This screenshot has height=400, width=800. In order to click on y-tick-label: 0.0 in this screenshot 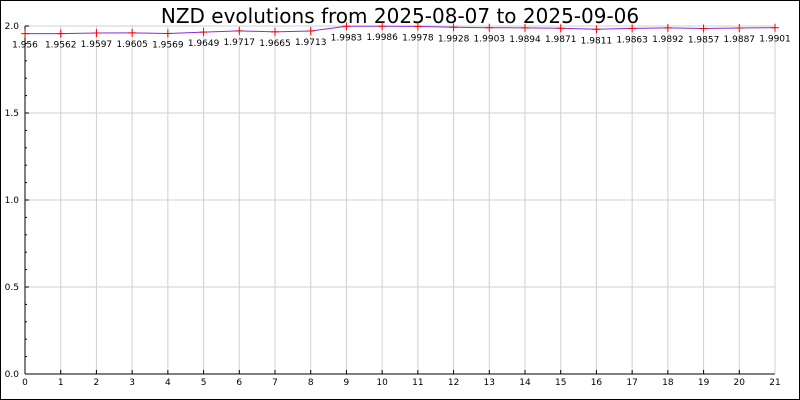, I will do `click(12, 375)`.